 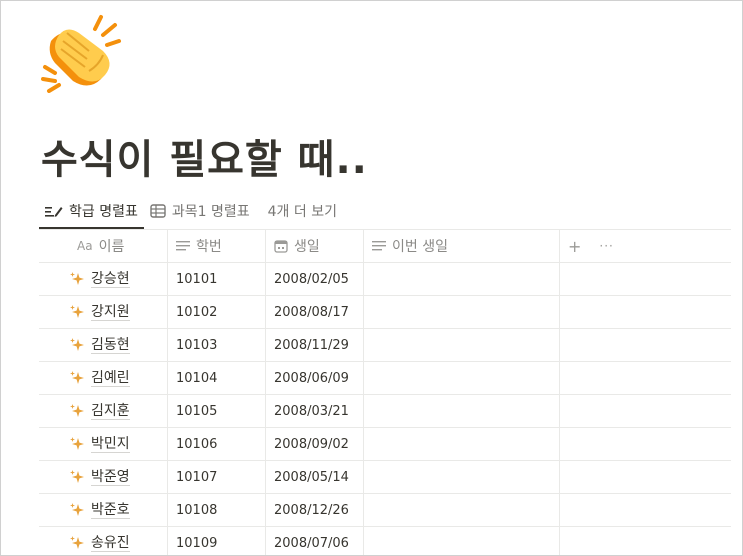 What do you see at coordinates (315, 510) in the screenshot?
I see `cell-birthday: 2008/12/26` at bounding box center [315, 510].